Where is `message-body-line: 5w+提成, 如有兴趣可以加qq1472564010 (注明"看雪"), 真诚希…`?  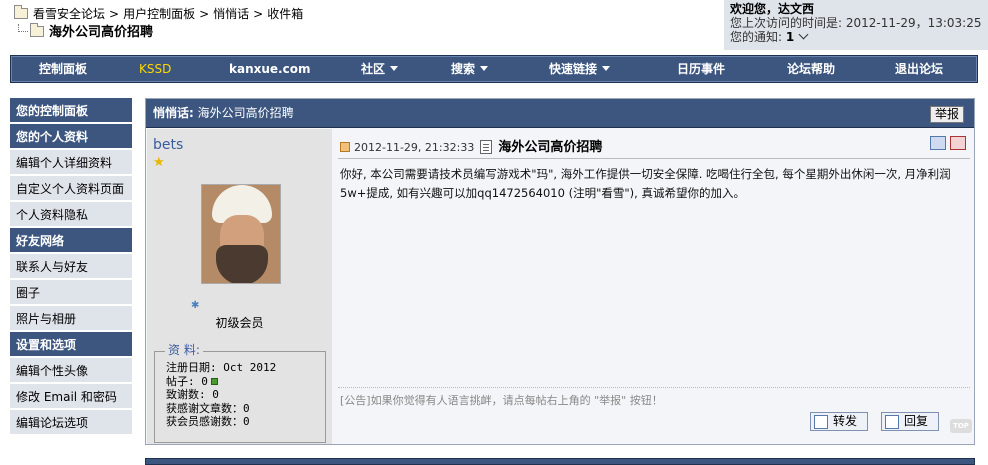
message-body-line: 5w+提成, 如有兴趣可以加qq1472564010 (注明"看雪"), 真诚希… is located at coordinates (542, 193).